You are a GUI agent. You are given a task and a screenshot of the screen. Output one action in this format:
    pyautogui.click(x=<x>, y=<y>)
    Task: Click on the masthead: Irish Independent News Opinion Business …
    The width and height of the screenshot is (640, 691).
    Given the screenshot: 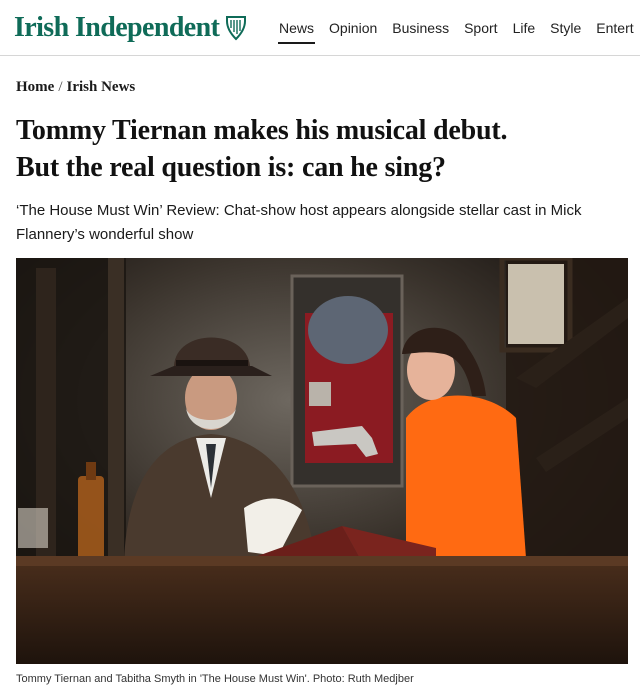 What is the action you would take?
    pyautogui.click(x=320, y=28)
    